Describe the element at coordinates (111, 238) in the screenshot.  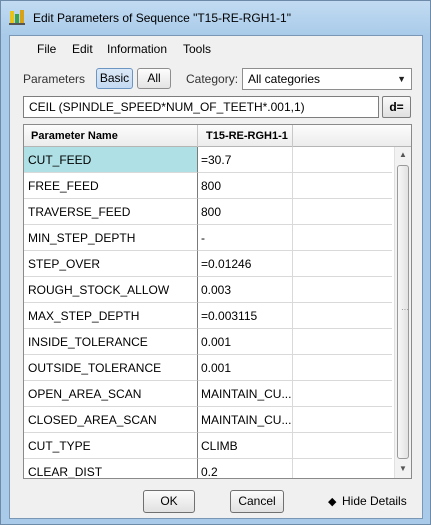
I see `parameter-name-cell: MIN_STEP_DEPTH` at that location.